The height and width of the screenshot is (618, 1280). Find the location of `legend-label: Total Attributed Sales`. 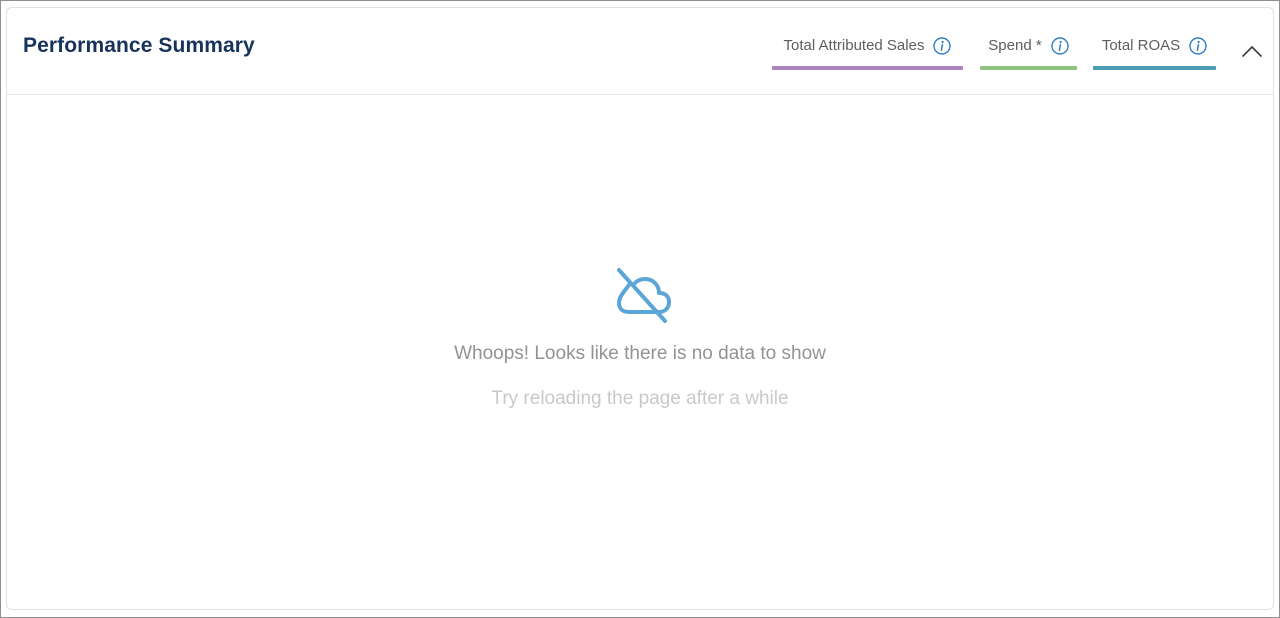

legend-label: Total Attributed Sales is located at coordinates (854, 45).